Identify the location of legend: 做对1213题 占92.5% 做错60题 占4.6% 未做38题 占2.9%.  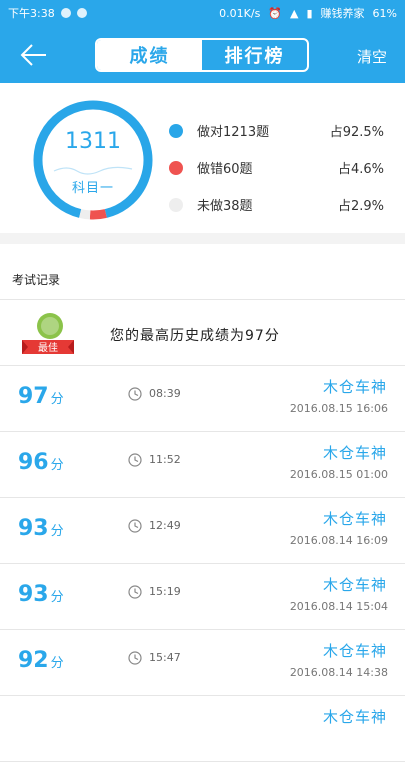
(276, 167).